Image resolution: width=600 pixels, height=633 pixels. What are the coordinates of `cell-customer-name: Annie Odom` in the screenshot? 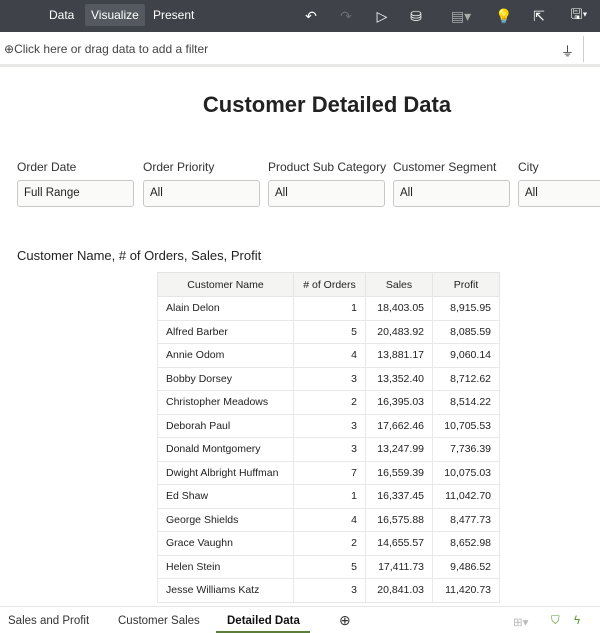 It's located at (225, 355).